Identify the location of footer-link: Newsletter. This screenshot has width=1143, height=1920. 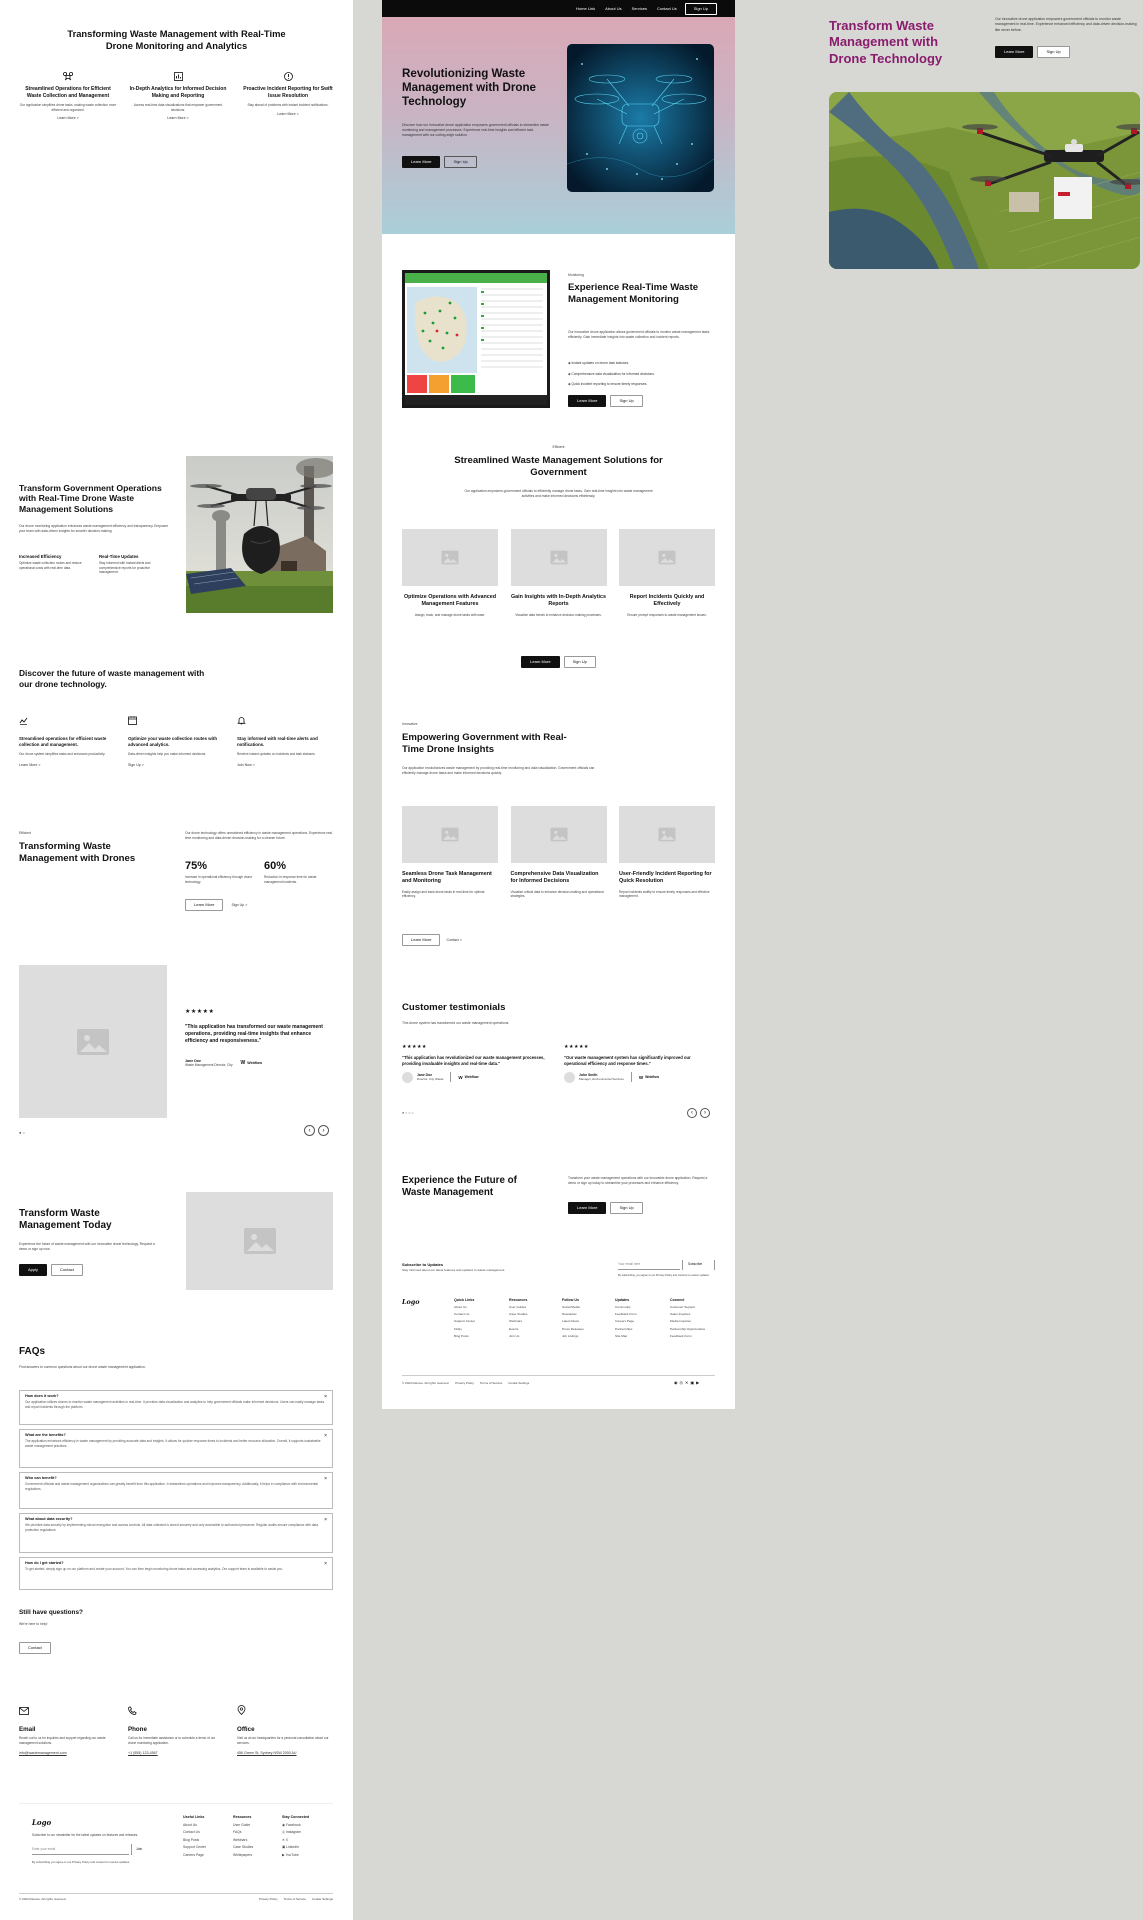
(573, 1314).